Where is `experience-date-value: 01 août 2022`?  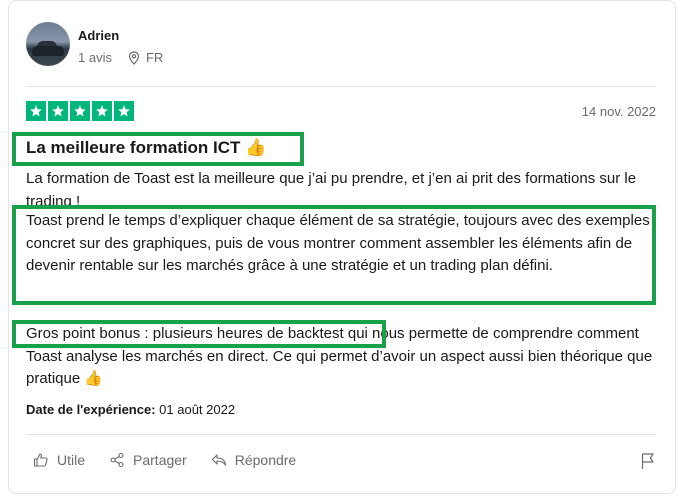
experience-date-value: 01 août 2022 is located at coordinates (197, 409).